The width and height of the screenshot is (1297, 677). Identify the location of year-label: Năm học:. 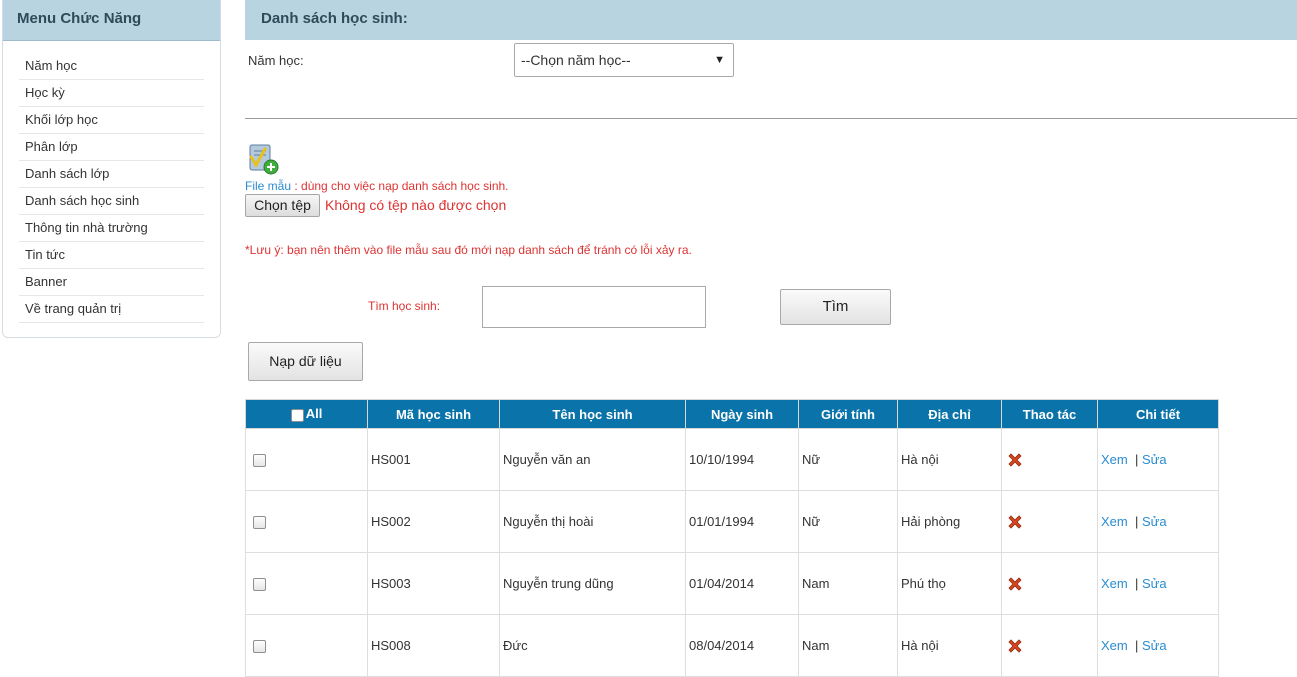
(276, 60).